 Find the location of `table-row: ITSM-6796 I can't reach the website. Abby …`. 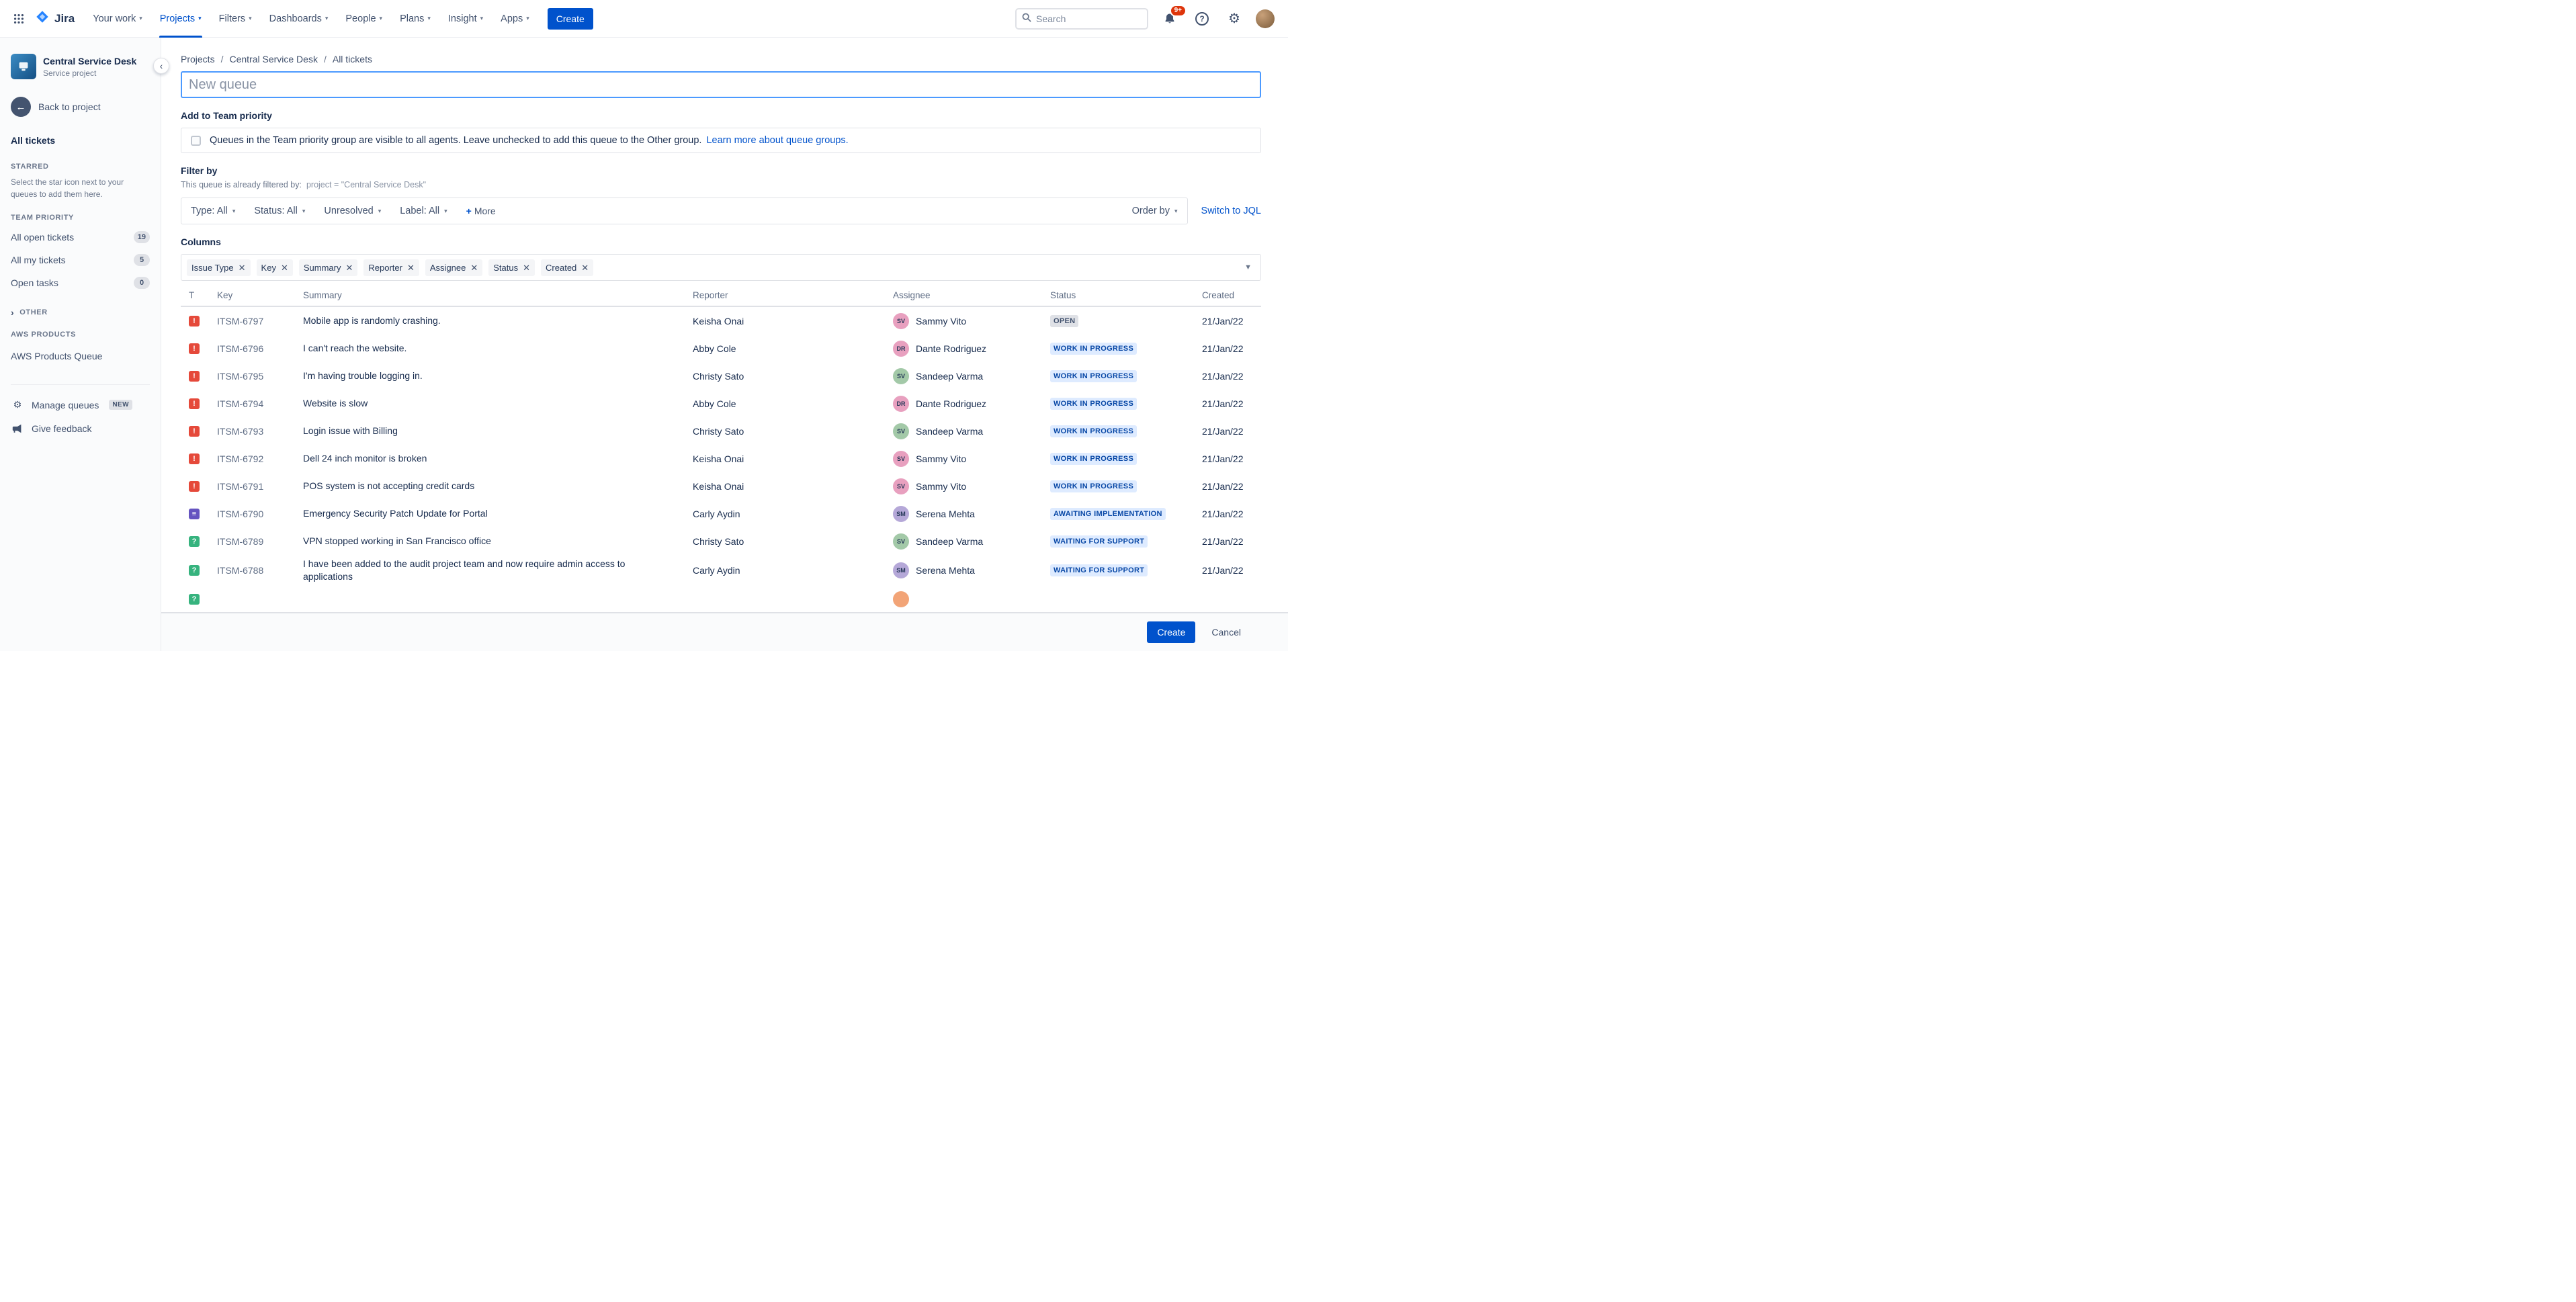

table-row: ITSM-6796 I can't reach the website. Abby … is located at coordinates (721, 349).